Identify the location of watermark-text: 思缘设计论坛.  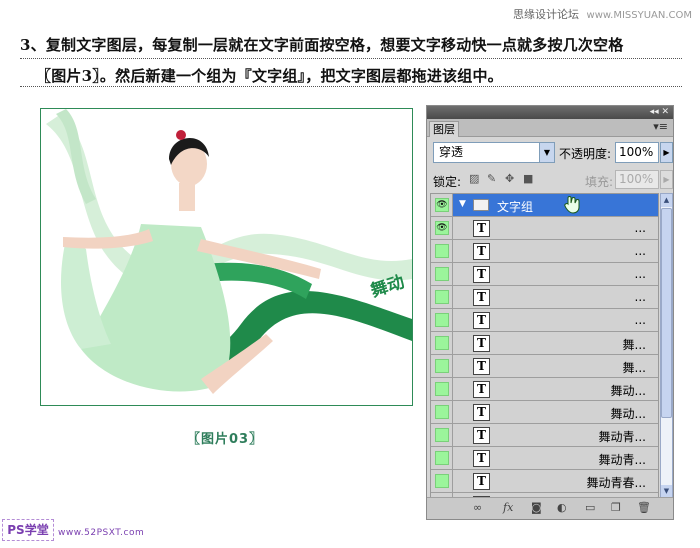
(546, 14).